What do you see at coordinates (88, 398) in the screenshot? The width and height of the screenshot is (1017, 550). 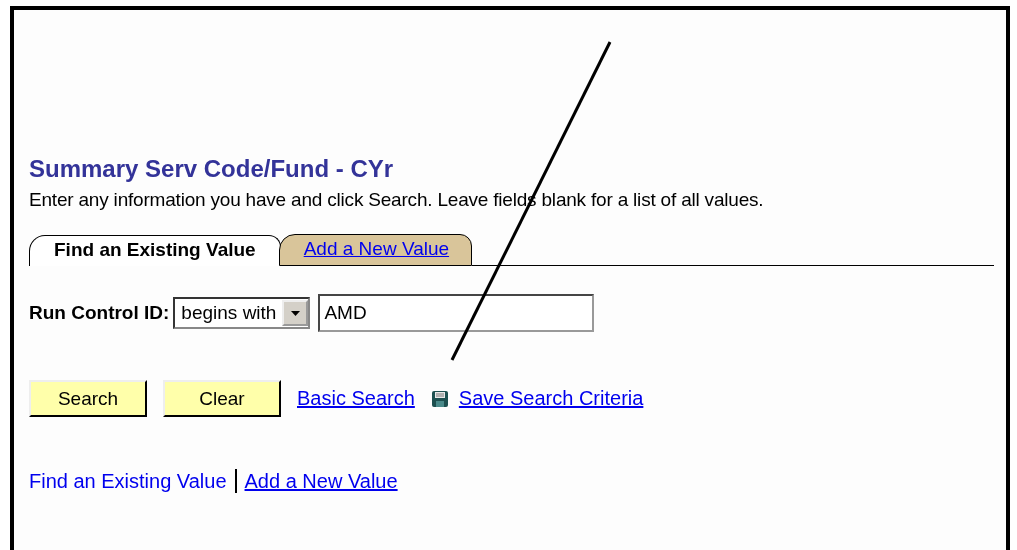 I see `action-button: Search` at bounding box center [88, 398].